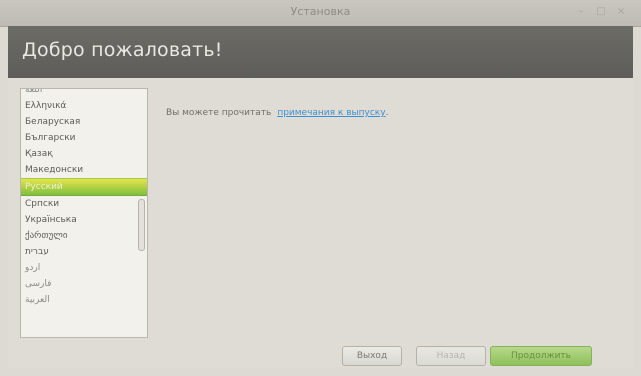  Describe the element at coordinates (84, 154) in the screenshot. I see `language-item: Қазақ` at that location.